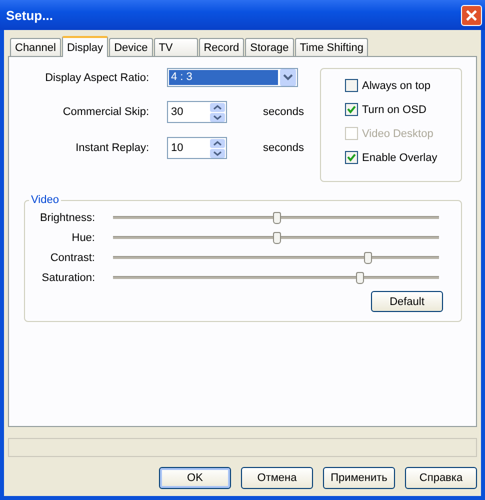 Image resolution: width=485 pixels, height=500 pixels. What do you see at coordinates (176, 47) in the screenshot?
I see `tab: TV` at bounding box center [176, 47].